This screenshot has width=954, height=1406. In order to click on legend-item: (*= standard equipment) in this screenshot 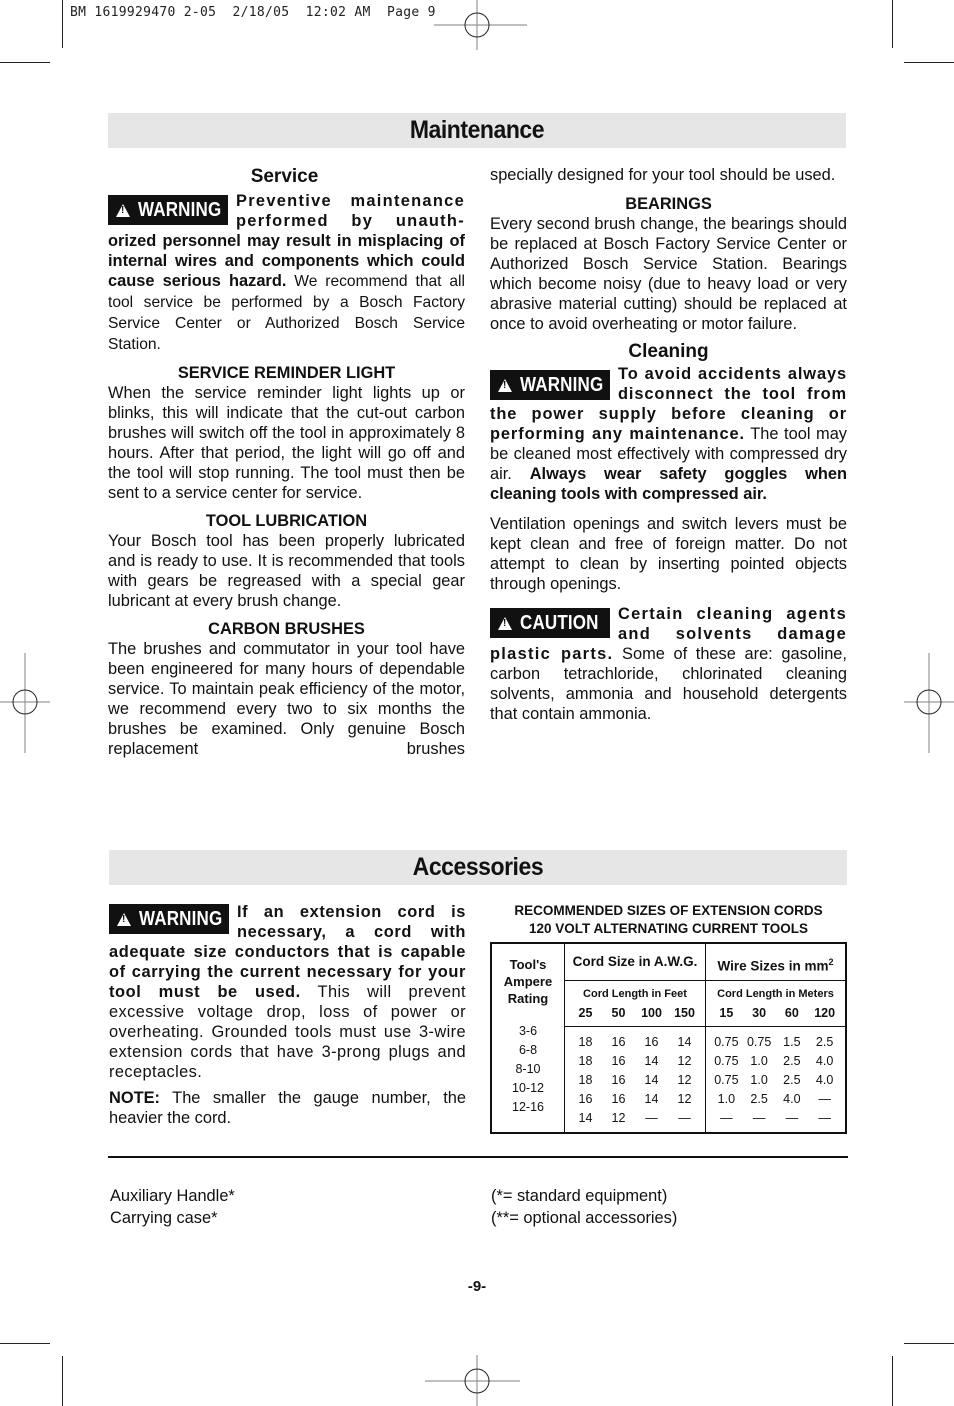, I will do `click(579, 1196)`.